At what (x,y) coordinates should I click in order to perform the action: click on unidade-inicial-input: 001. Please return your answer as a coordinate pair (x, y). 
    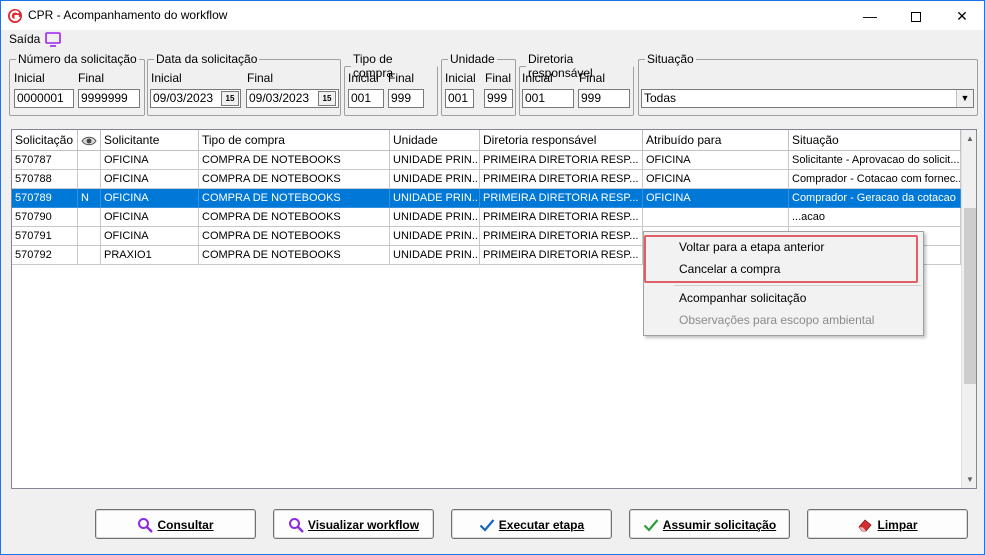
    Looking at the image, I should click on (459, 98).